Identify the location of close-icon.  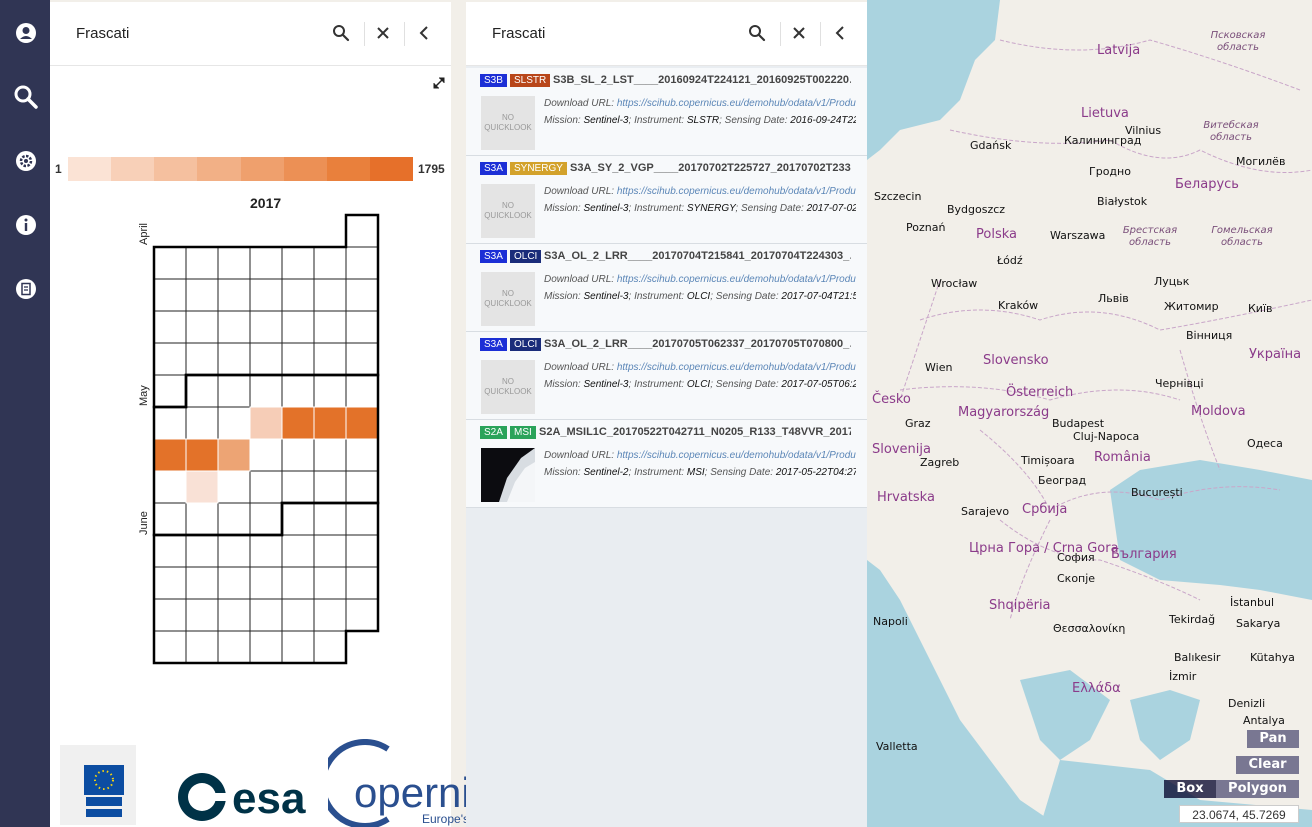
(799, 33).